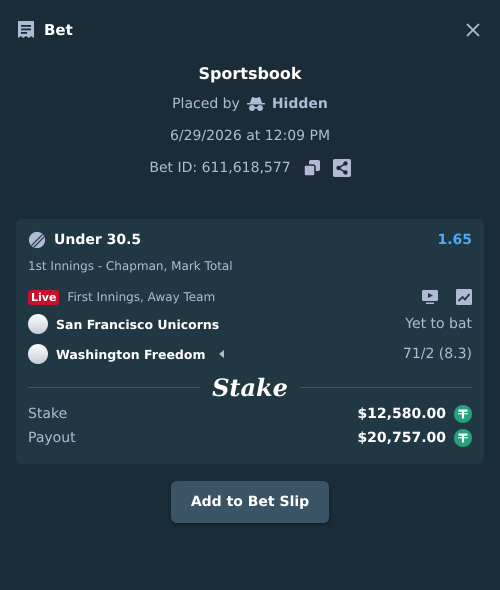 This screenshot has height=590, width=500. I want to click on incognito-icon, so click(256, 104).